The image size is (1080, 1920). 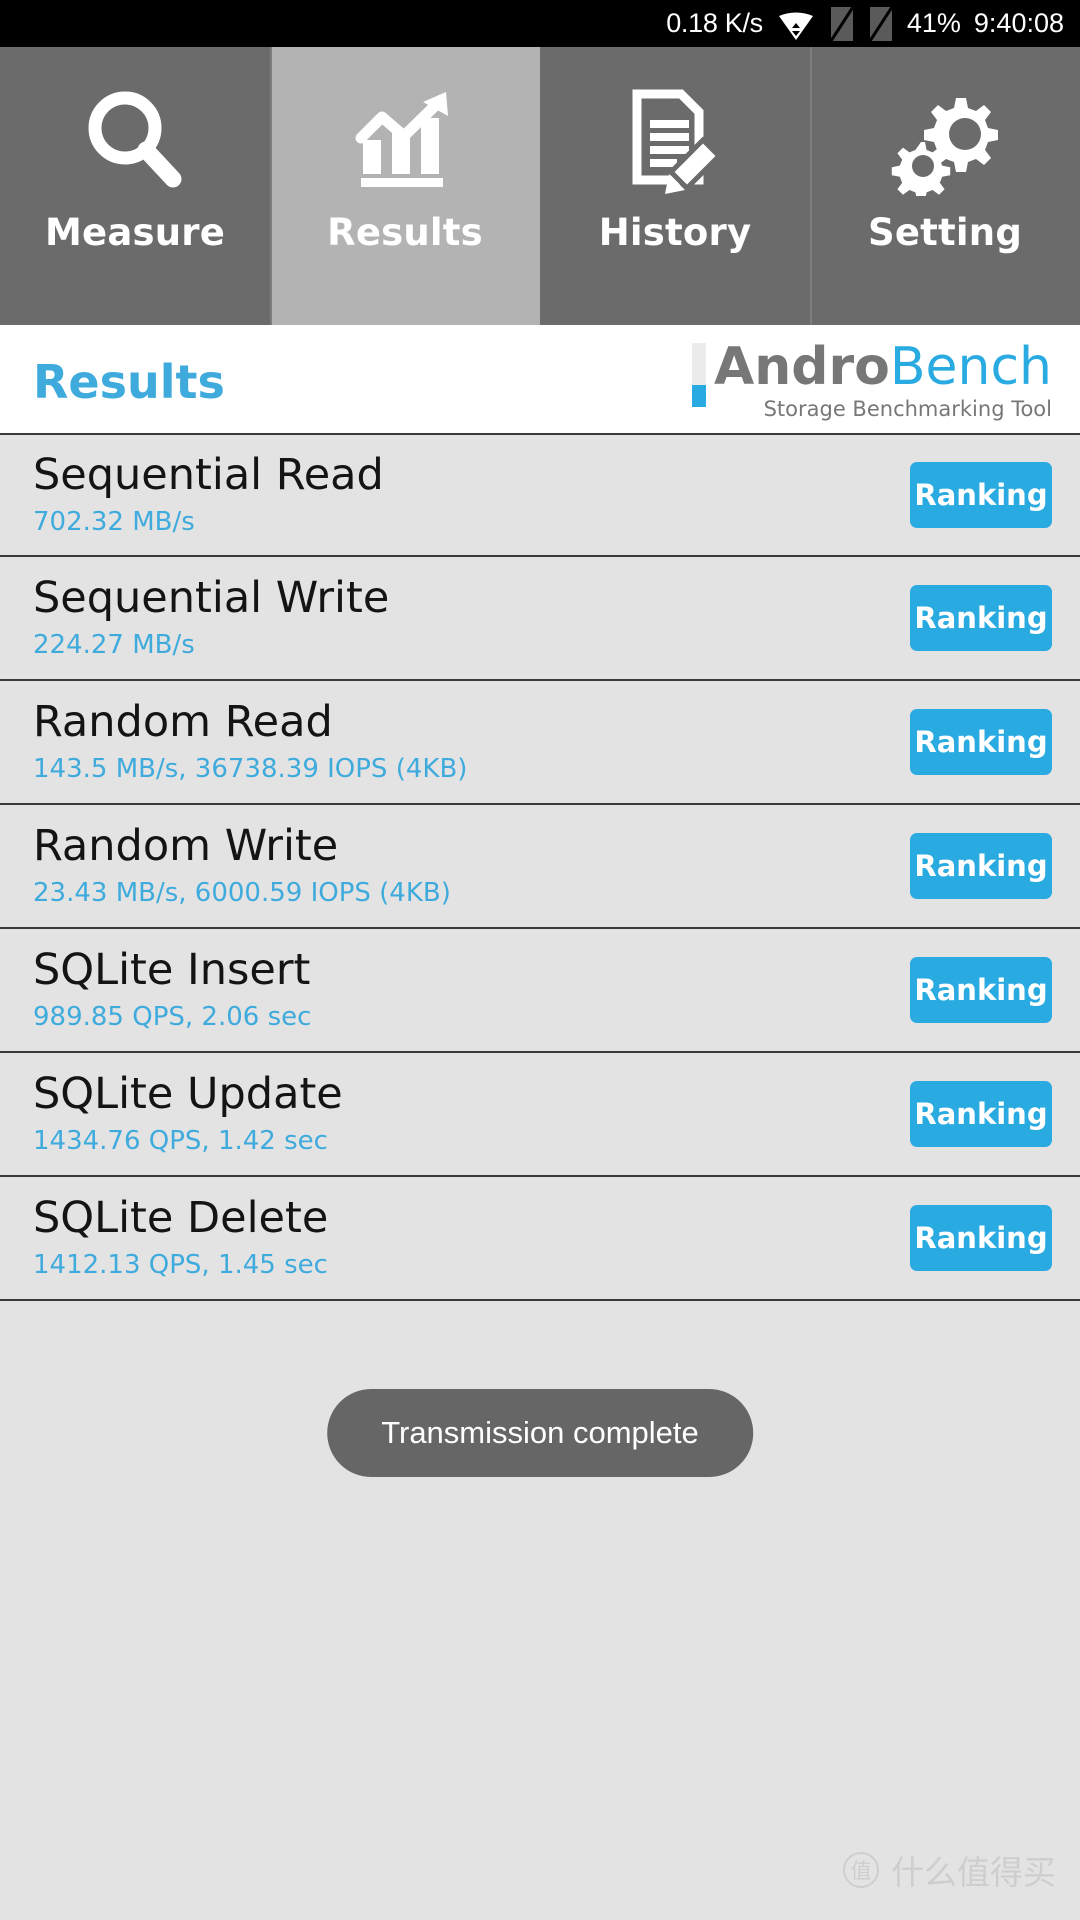 What do you see at coordinates (973, 1872) in the screenshot?
I see `watermark-text: 什么值得买` at bounding box center [973, 1872].